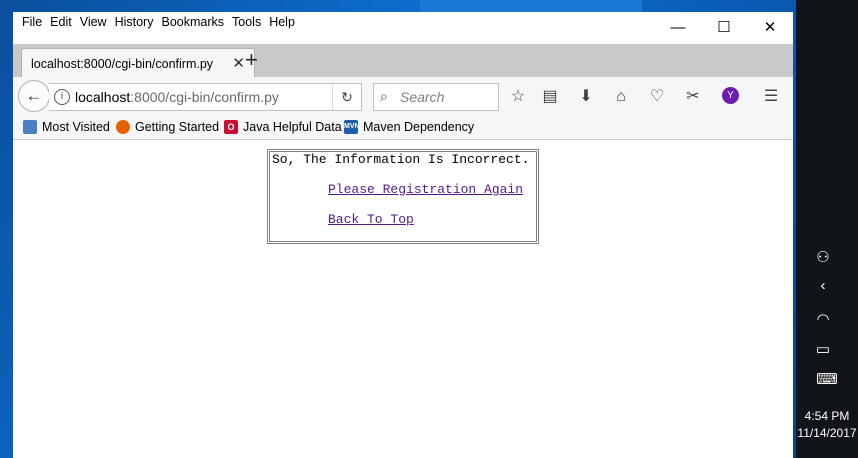 The image size is (858, 458). Describe the element at coordinates (238, 63) in the screenshot. I see `close-tab-icon: ✕` at that location.